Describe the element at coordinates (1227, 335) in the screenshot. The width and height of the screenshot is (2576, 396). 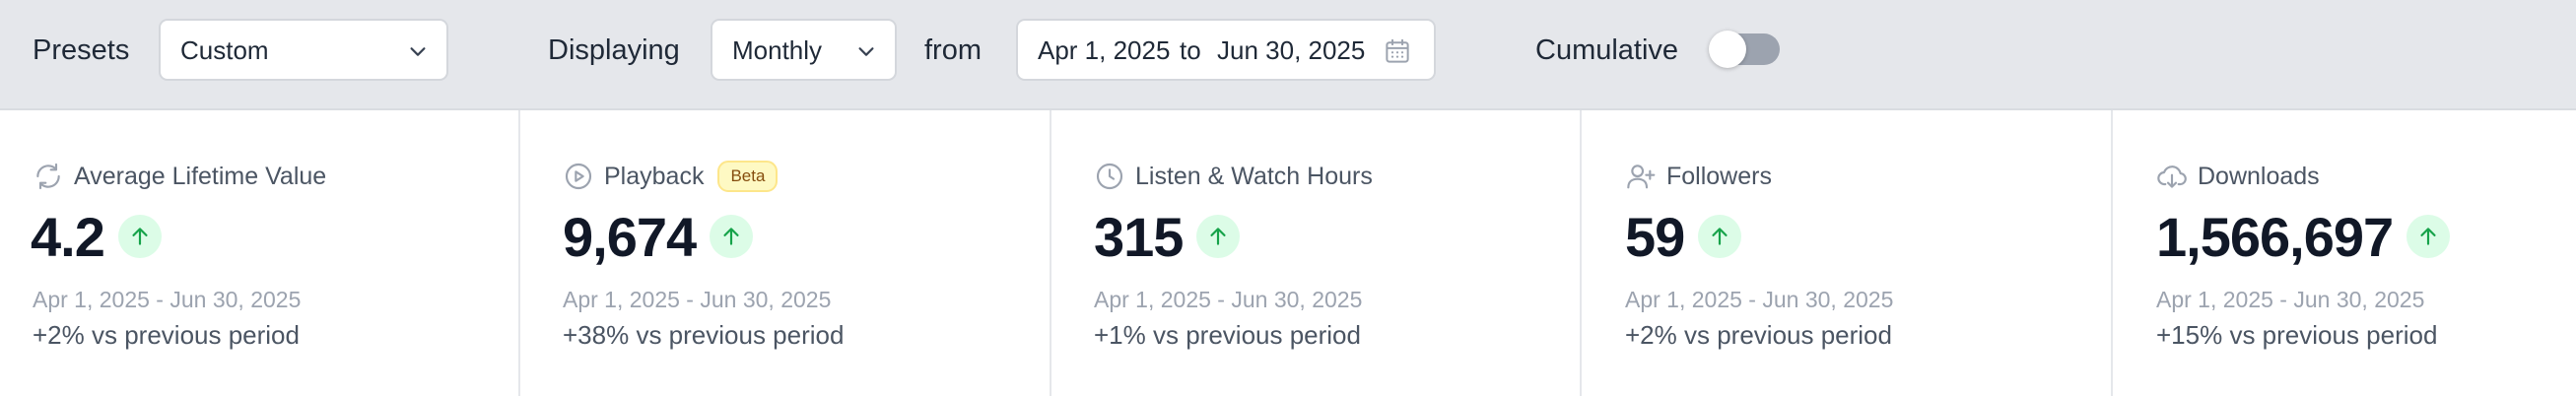
I see `change-text: +1% vs previous period` at that location.